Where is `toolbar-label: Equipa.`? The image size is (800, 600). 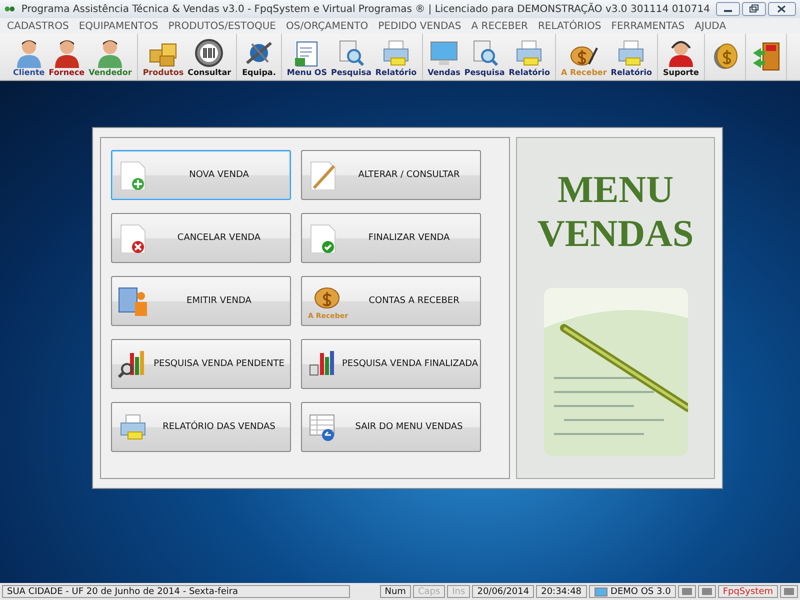
toolbar-label: Equipa. is located at coordinates (259, 72).